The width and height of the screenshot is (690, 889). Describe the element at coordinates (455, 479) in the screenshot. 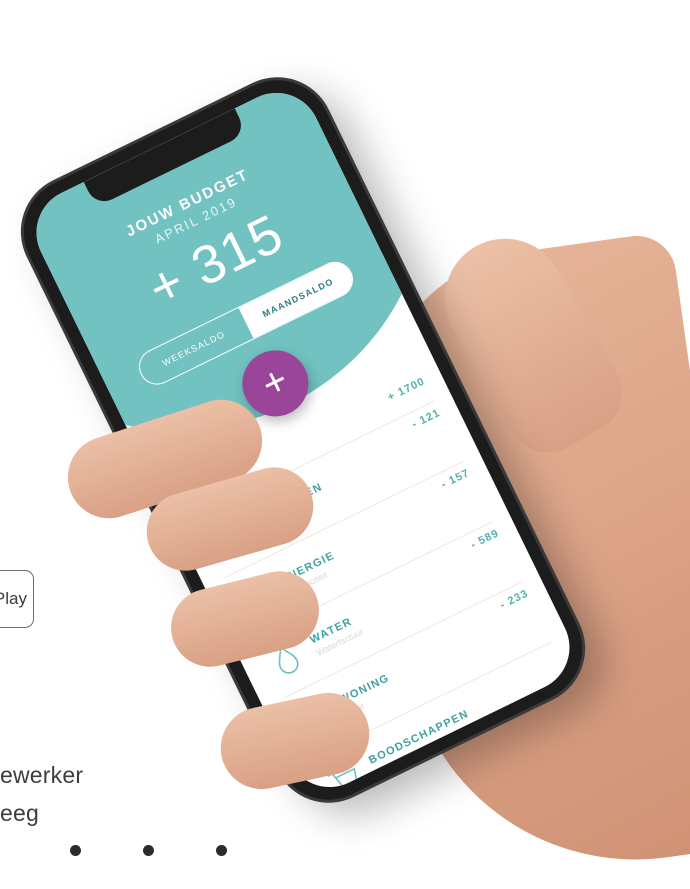

I see `list-item-amount: - 157` at that location.